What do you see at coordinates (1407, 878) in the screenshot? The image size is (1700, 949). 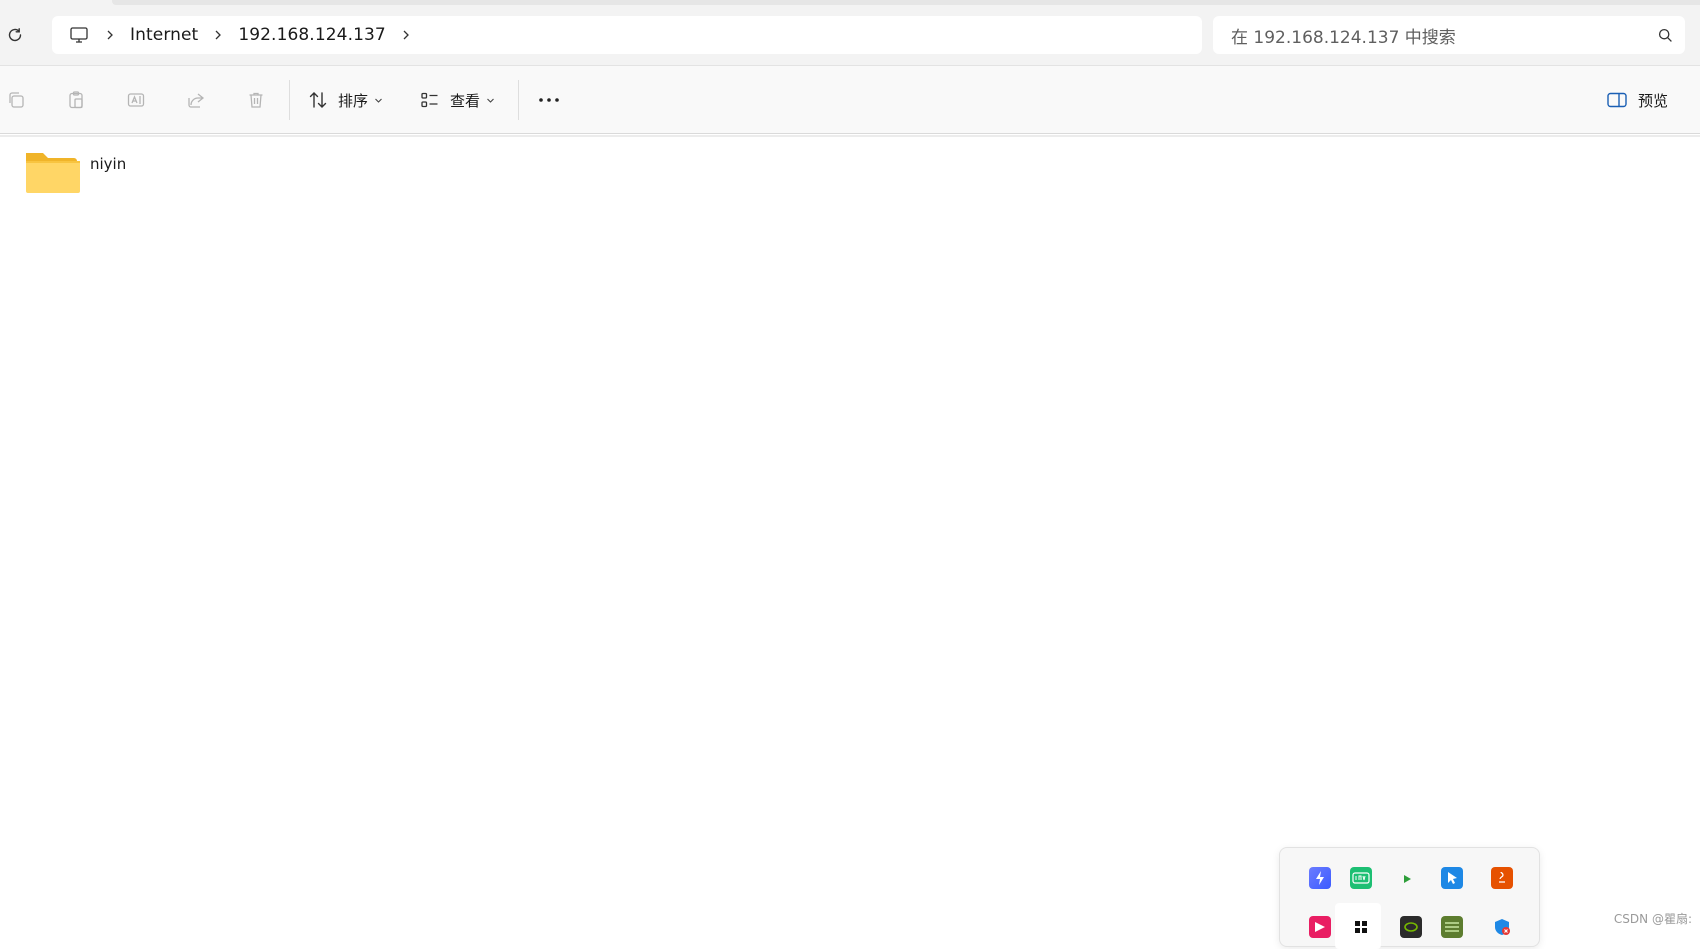 I see `tray-app-play` at bounding box center [1407, 878].